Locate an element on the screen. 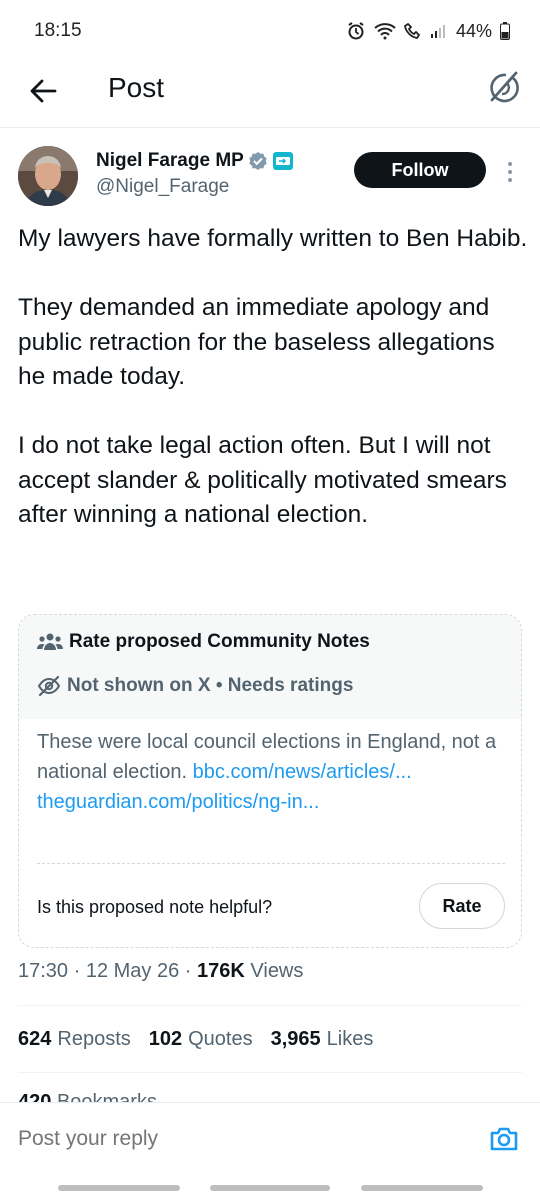 Image resolution: width=540 pixels, height=1199 pixels. community-note-status-row: Not shown on X • Needs ratings is located at coordinates (195, 686).